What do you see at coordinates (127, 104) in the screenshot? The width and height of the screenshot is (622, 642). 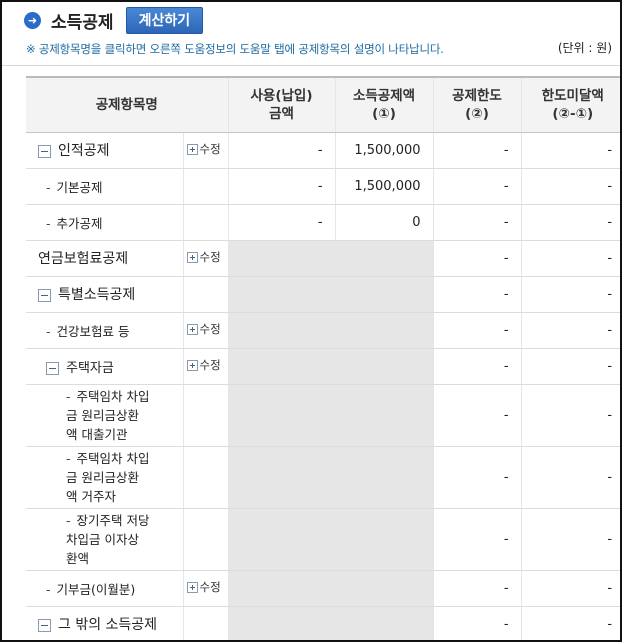 I see `col-header-name: 공제항목명` at bounding box center [127, 104].